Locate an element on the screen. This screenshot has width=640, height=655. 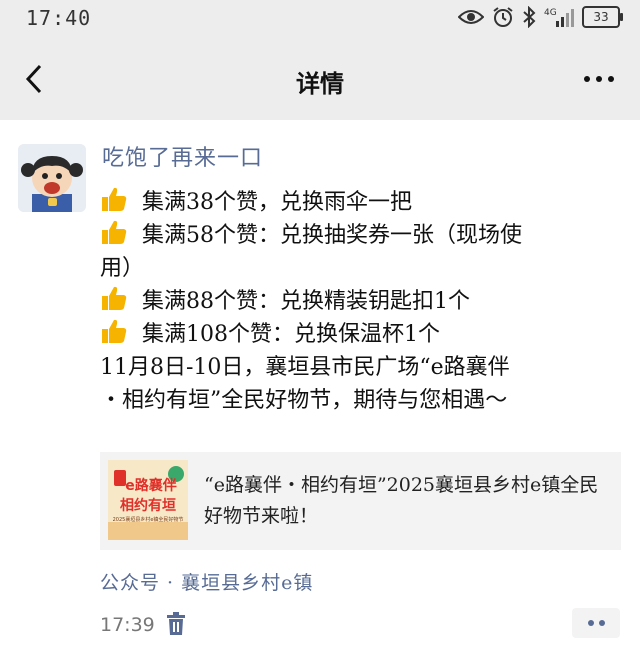
avatar-illustration is located at coordinates (52, 178).